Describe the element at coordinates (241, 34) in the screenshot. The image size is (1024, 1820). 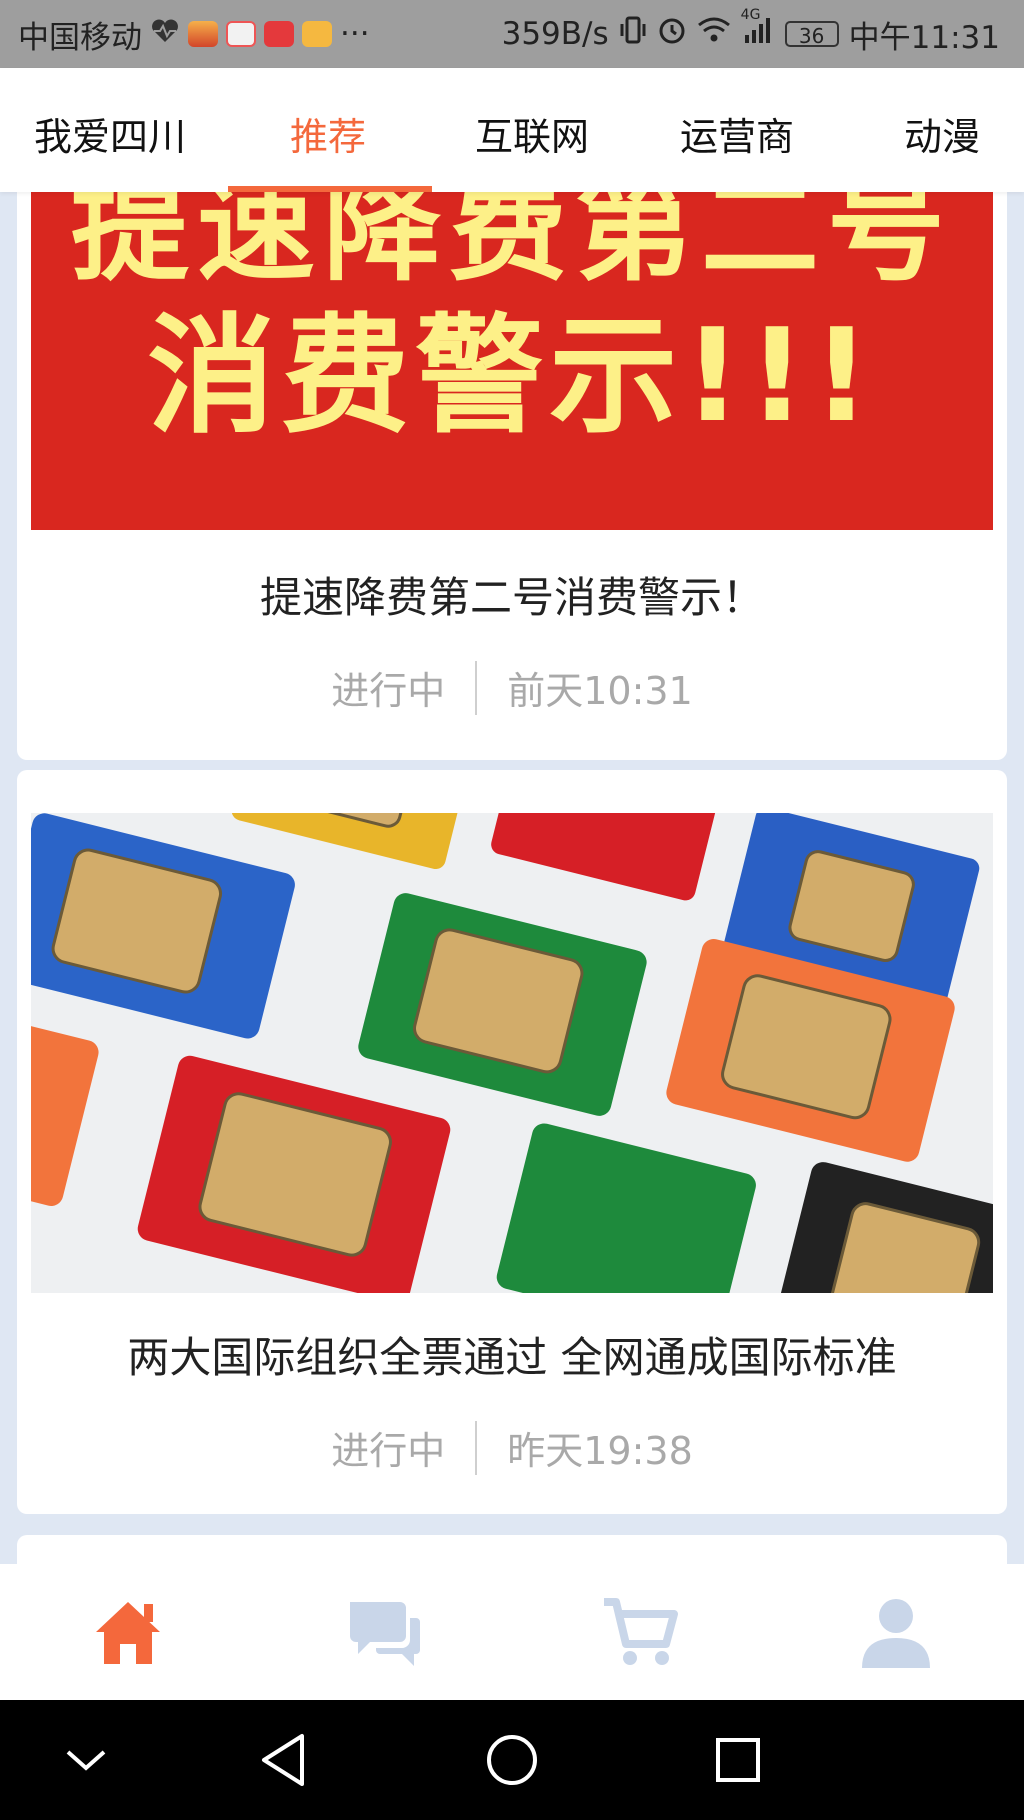
I see `bike-icon` at that location.